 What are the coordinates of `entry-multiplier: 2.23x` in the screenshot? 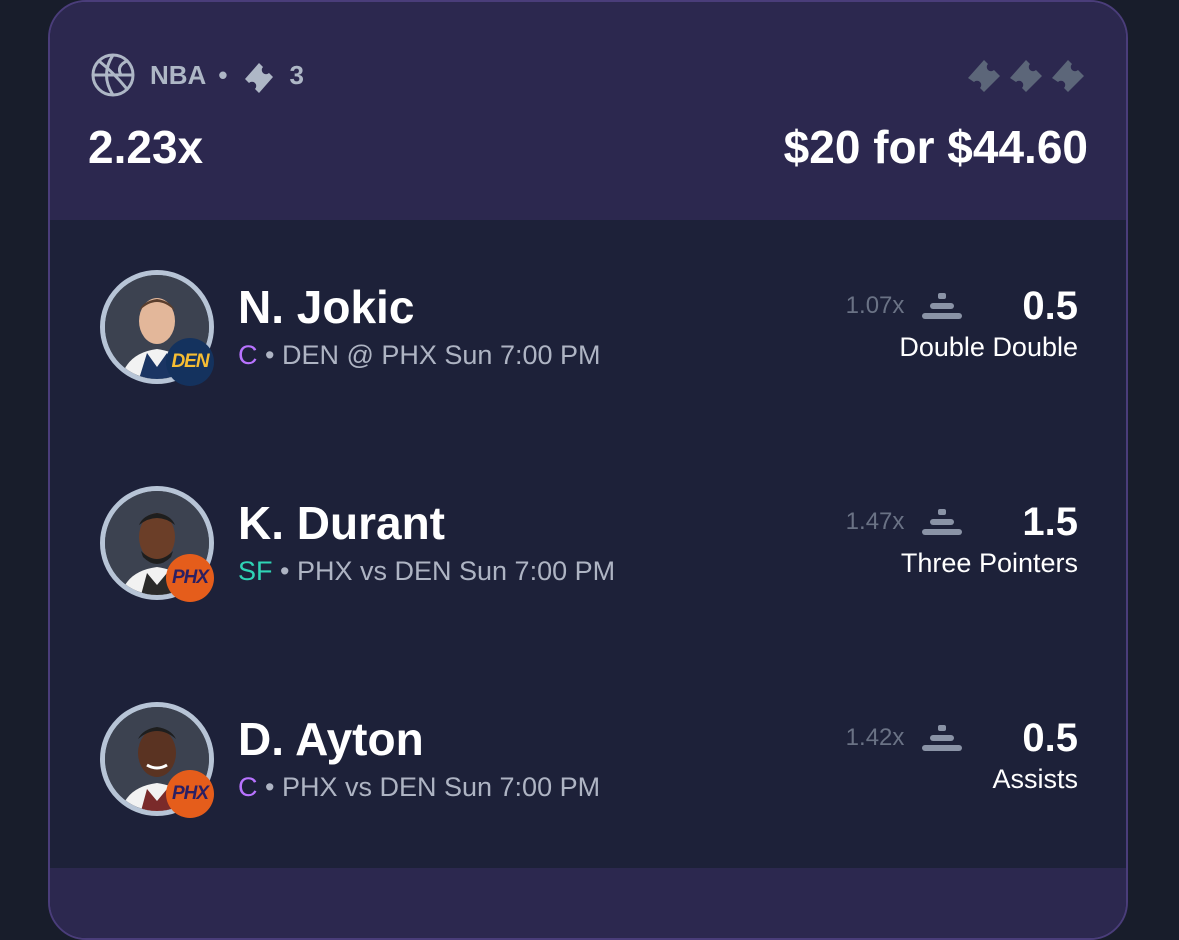 It's located at (146, 147).